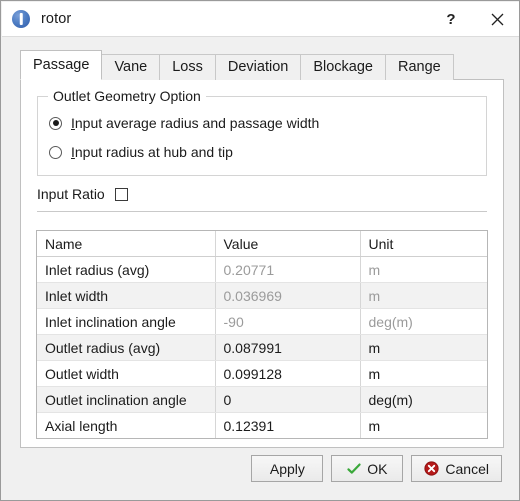 The width and height of the screenshot is (520, 501). I want to click on cell-name: Inlet radius (avg), so click(126, 269).